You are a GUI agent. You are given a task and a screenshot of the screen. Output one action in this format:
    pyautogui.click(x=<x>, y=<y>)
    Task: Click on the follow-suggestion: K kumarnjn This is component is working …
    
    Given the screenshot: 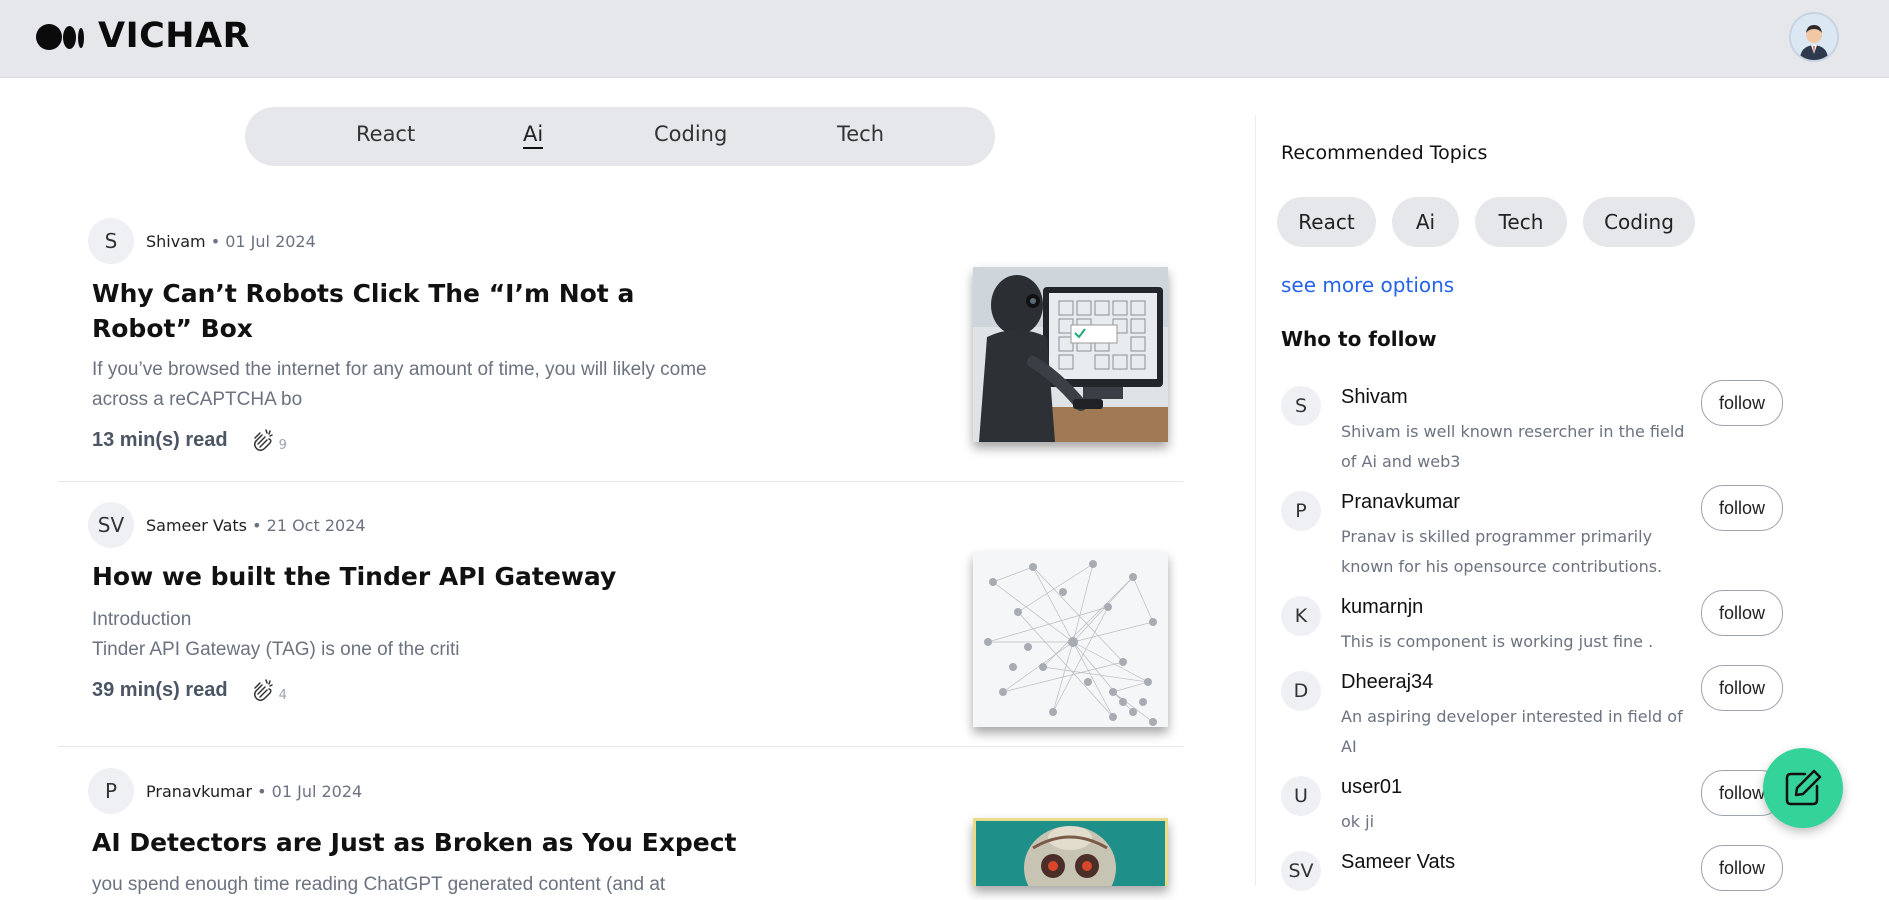 What is the action you would take?
    pyautogui.click(x=1541, y=623)
    